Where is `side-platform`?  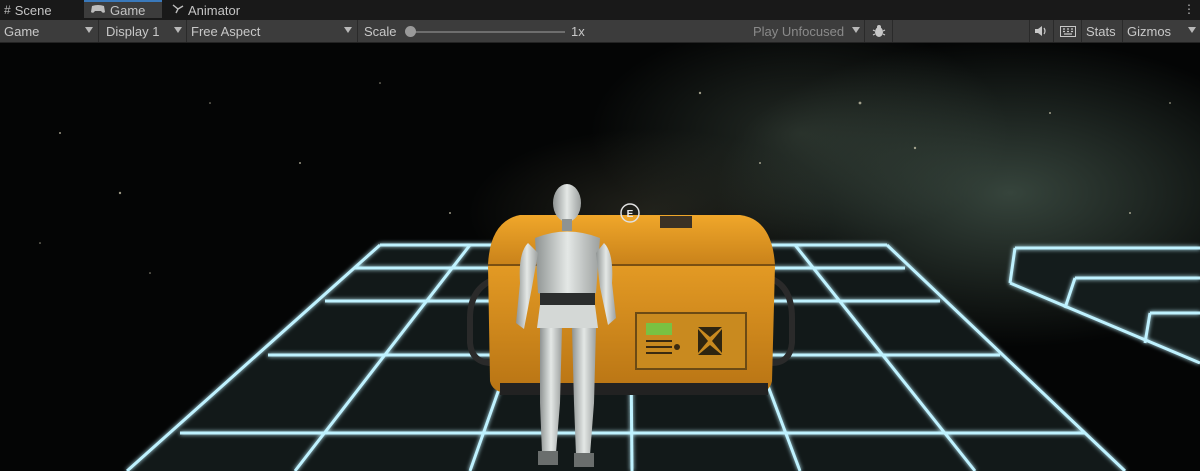 side-platform is located at coordinates (1104, 305).